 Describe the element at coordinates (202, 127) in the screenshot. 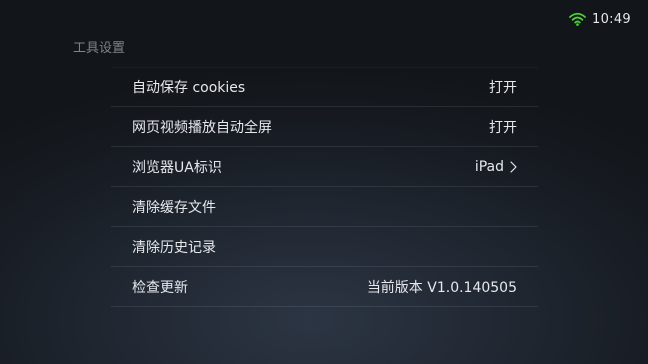

I see `setting-label: 网页视频播放自动全屏` at that location.